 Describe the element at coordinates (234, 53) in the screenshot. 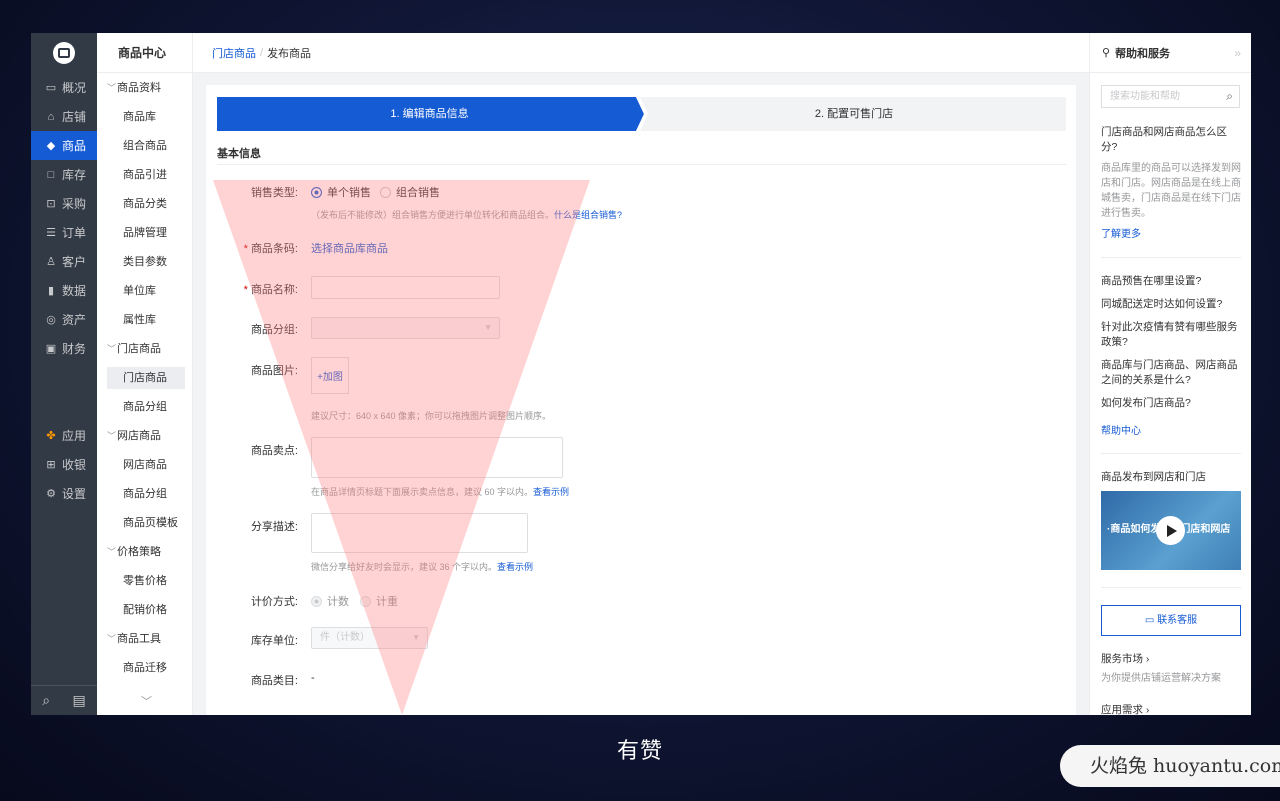

I see `breadcrumb-link: 门店商品` at that location.